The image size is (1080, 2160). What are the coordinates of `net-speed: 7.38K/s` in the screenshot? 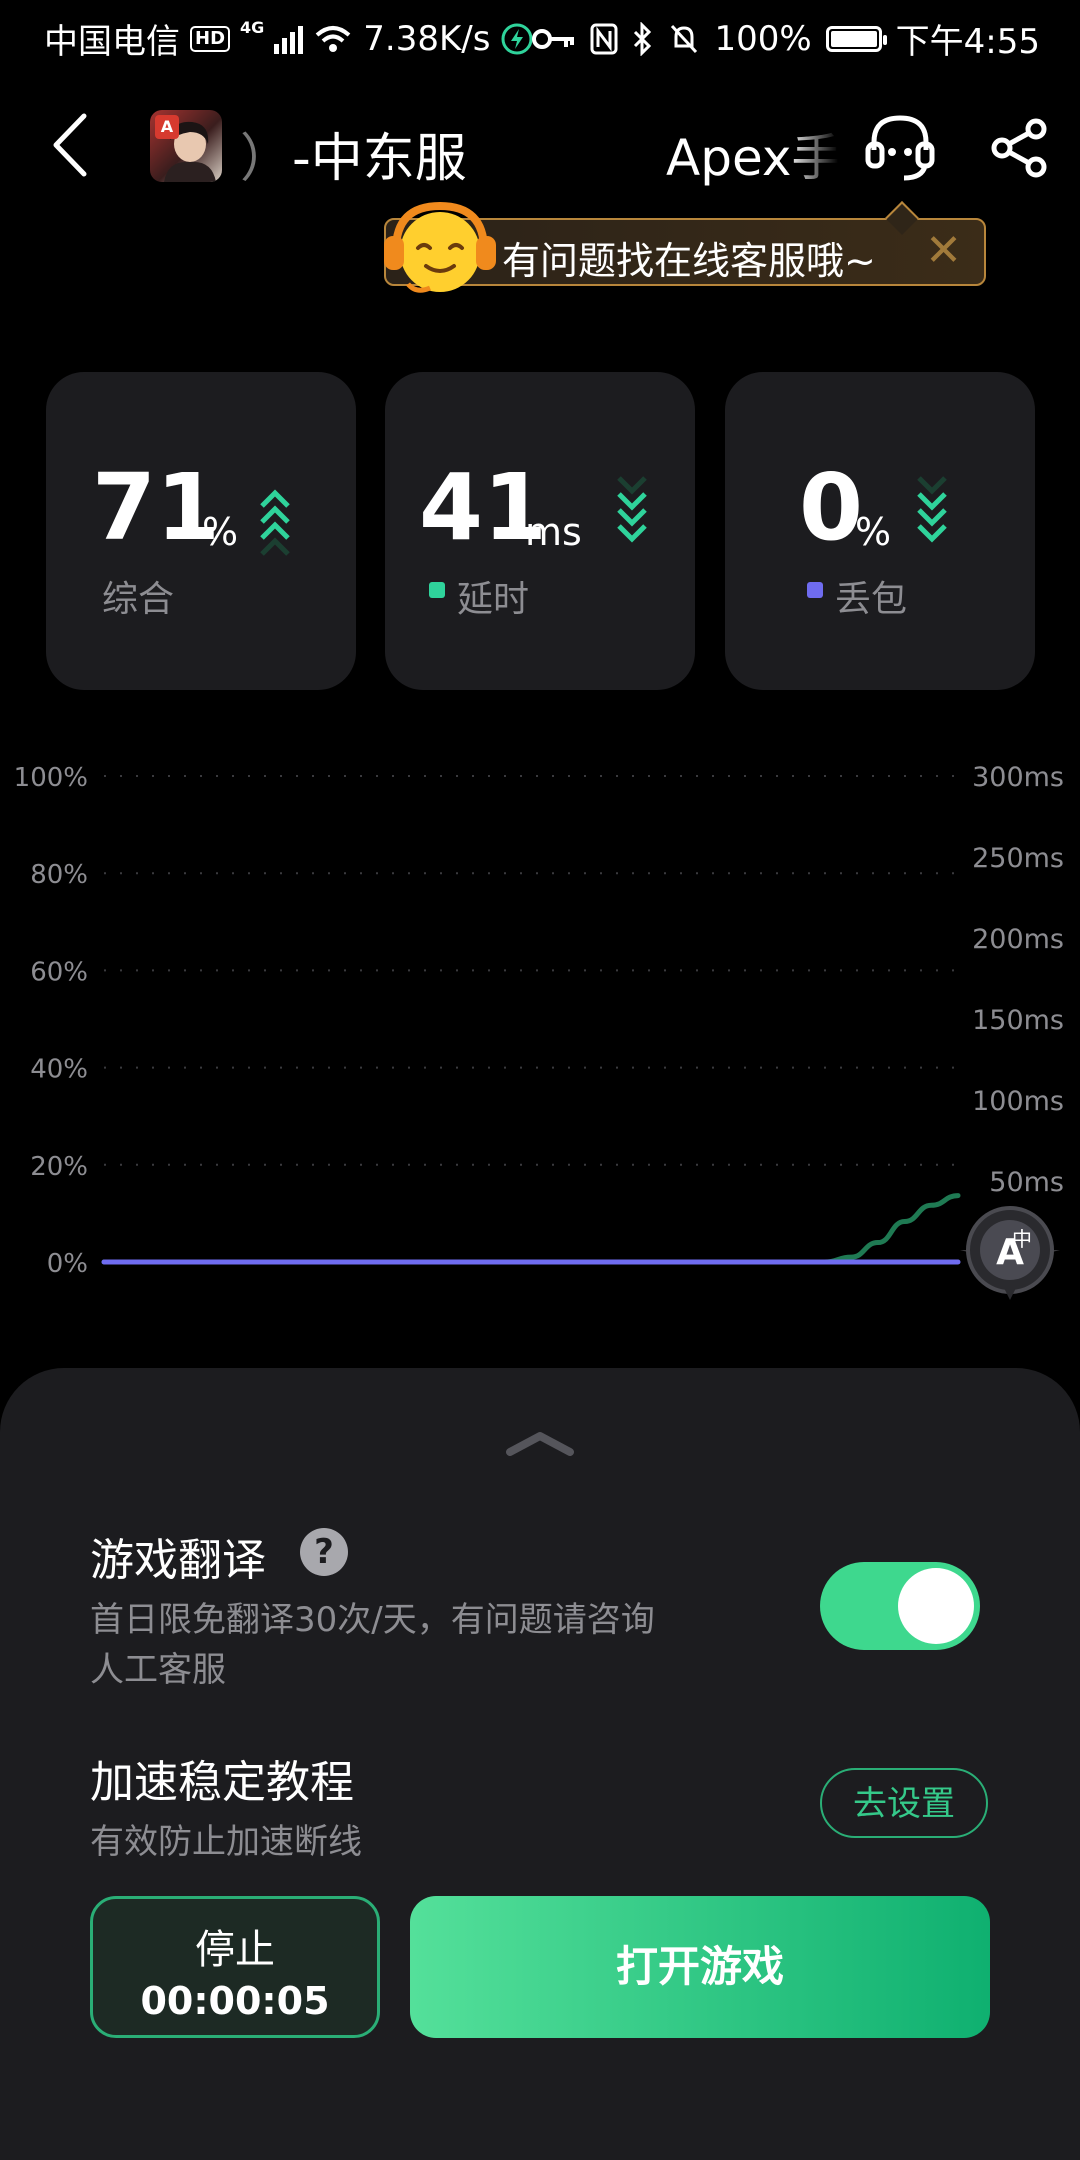 It's located at (427, 38).